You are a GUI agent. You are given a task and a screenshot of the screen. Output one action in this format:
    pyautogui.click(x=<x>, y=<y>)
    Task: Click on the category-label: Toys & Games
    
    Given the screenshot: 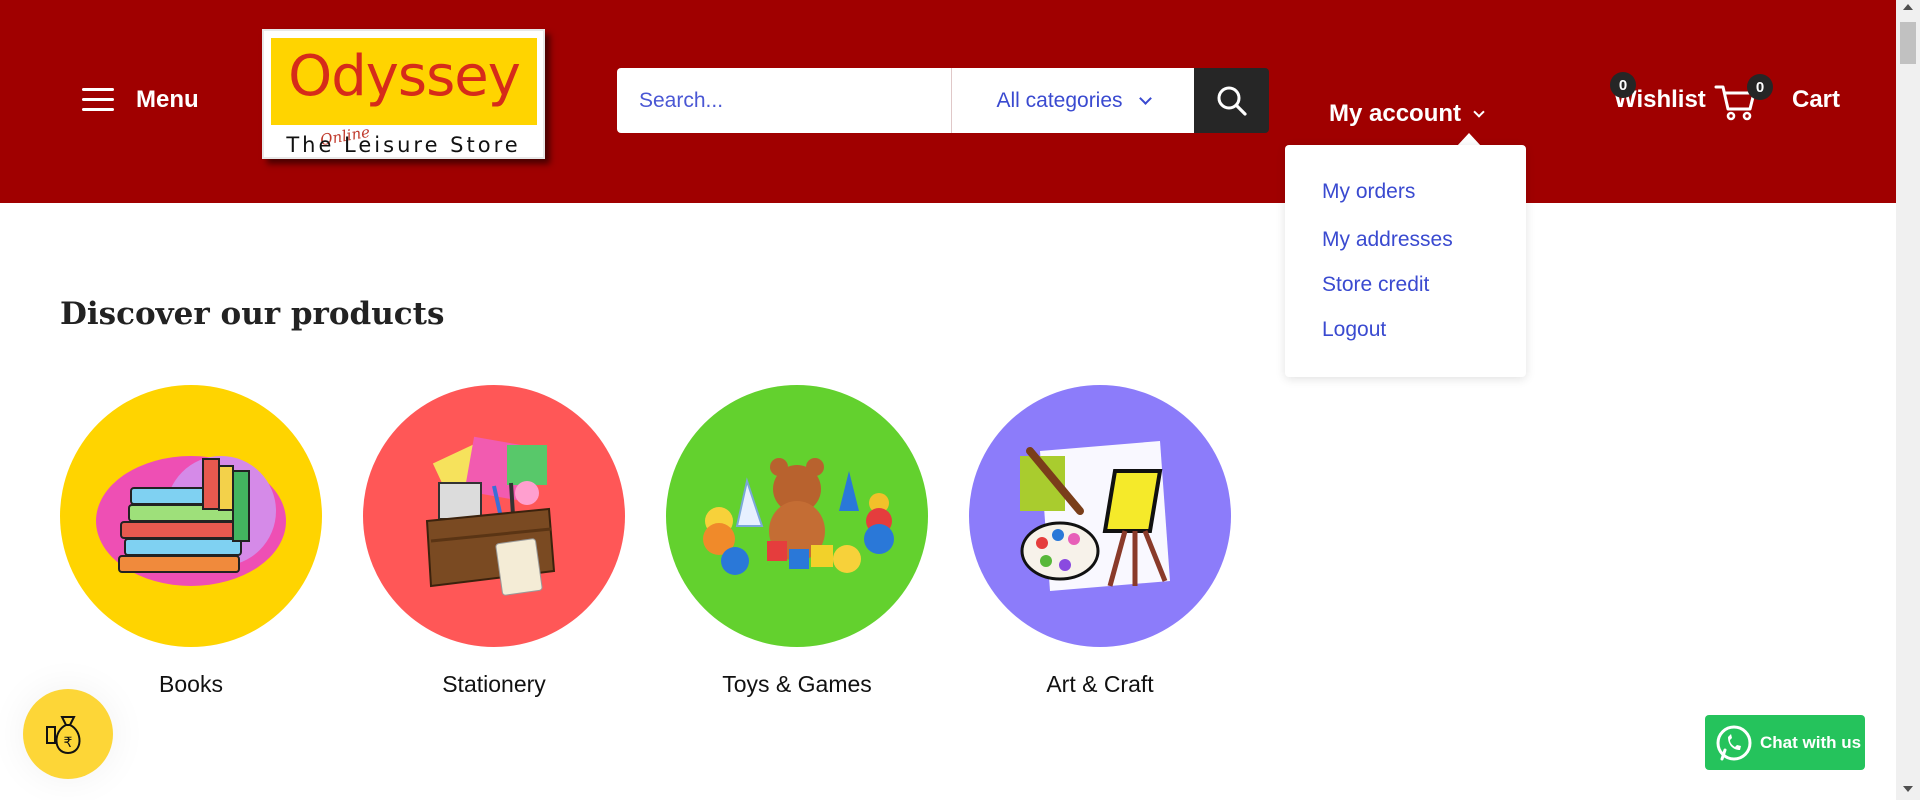 What is the action you would take?
    pyautogui.click(x=797, y=684)
    